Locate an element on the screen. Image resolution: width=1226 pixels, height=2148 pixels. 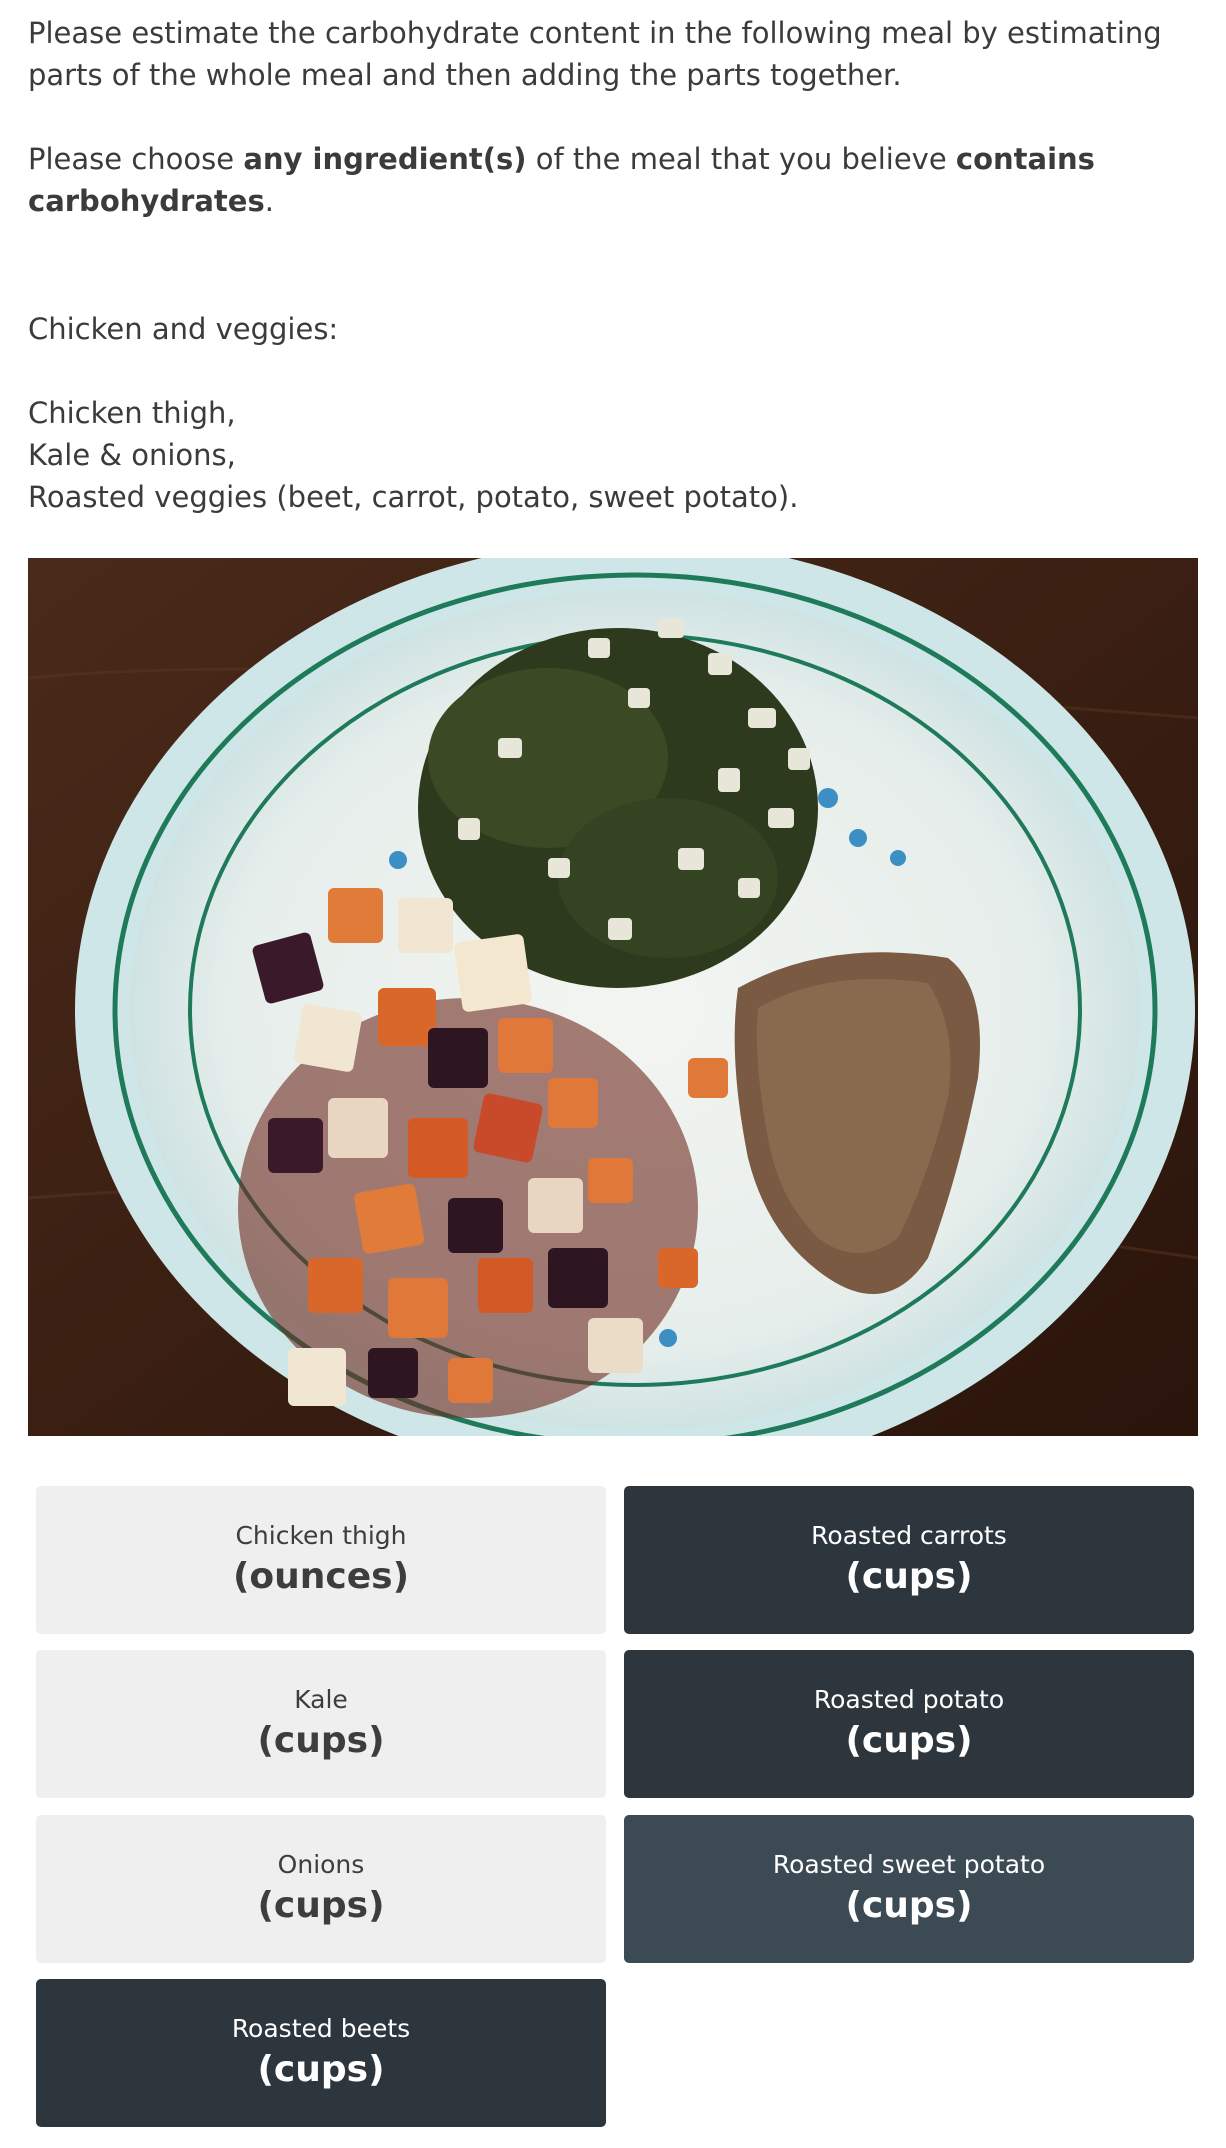
choice-name: Roasted sweet potato is located at coordinates (909, 1864).